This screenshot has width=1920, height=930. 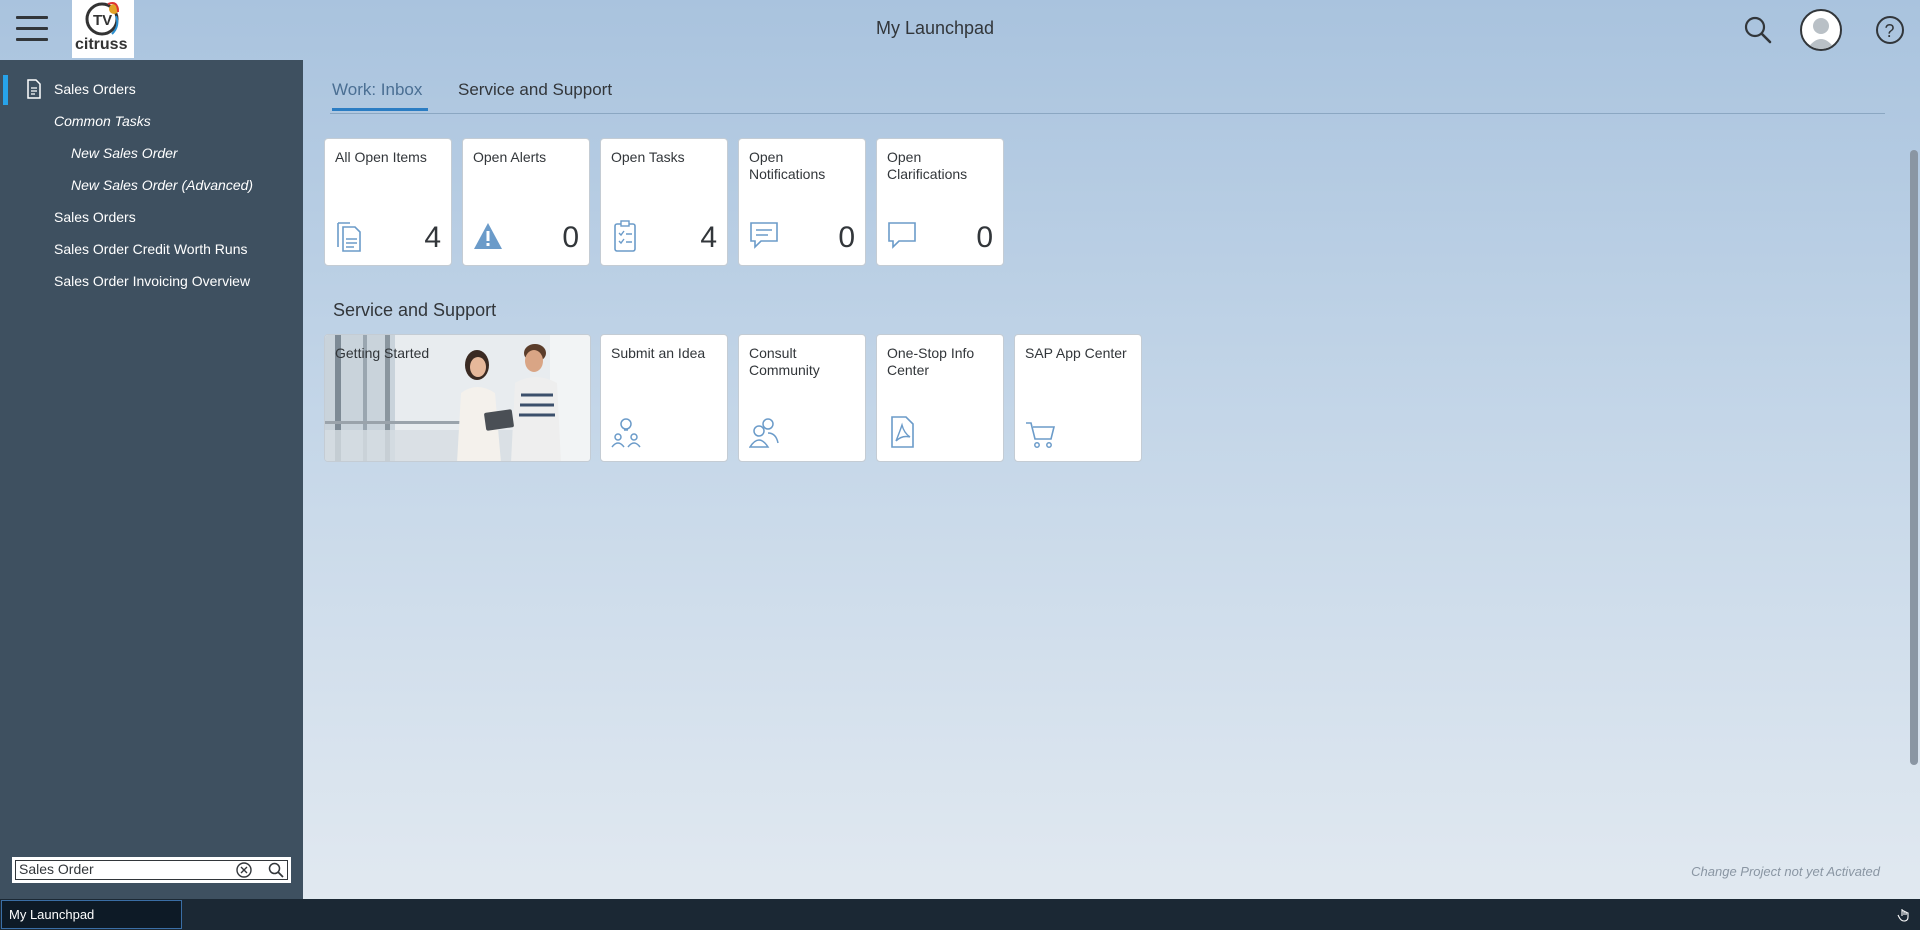 What do you see at coordinates (244, 870) in the screenshot?
I see `clear-icon` at bounding box center [244, 870].